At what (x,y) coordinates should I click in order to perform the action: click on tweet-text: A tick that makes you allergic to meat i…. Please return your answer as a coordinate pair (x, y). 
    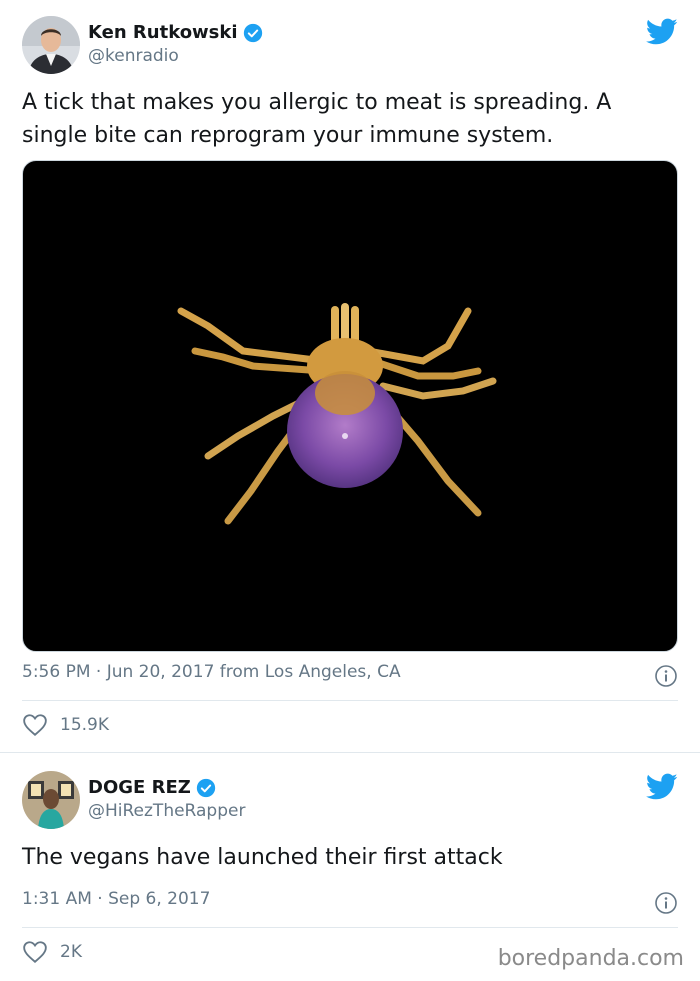
    Looking at the image, I should click on (317, 119).